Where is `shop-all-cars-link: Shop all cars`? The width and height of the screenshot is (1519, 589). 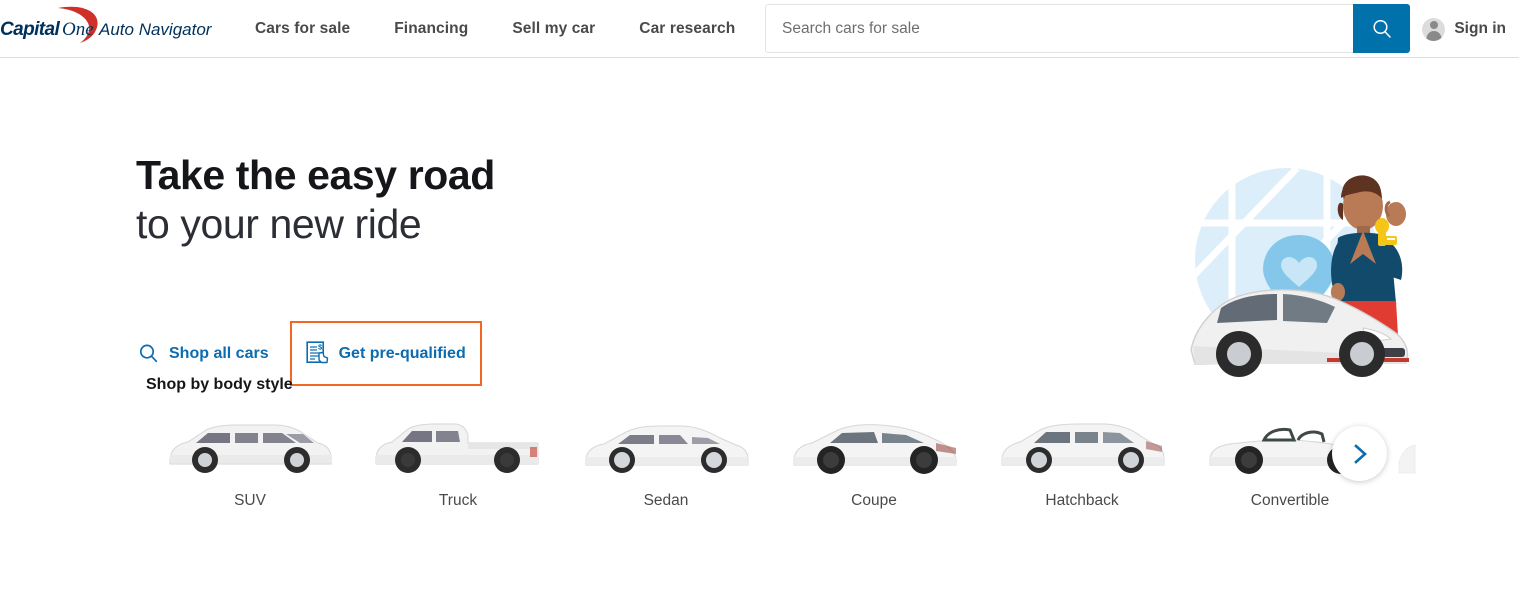 shop-all-cars-link: Shop all cars is located at coordinates (203, 353).